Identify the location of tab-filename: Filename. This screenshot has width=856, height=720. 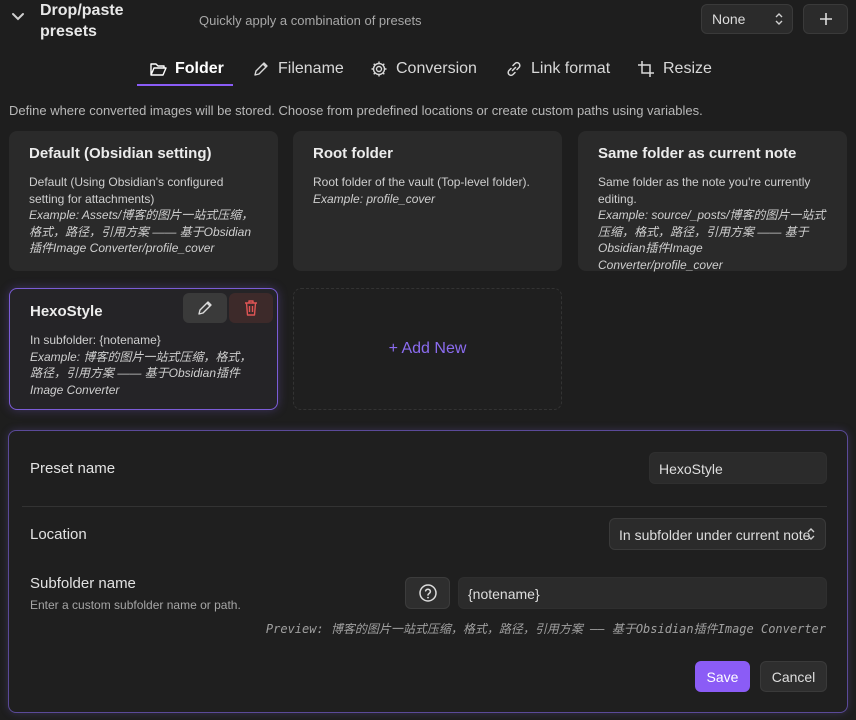
(298, 69).